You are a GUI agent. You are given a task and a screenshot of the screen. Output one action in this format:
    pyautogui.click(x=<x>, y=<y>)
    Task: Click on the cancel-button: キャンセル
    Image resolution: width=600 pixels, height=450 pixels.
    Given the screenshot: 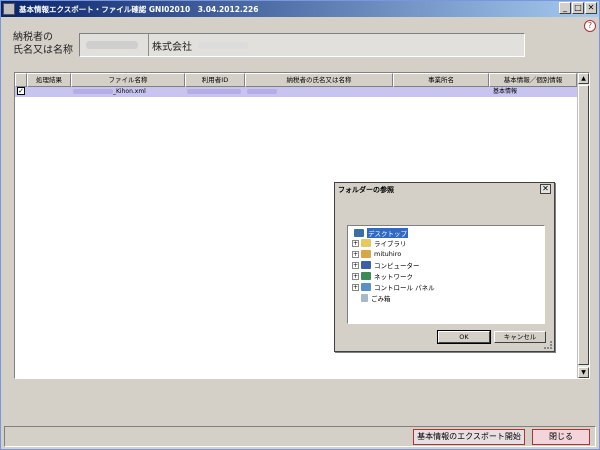 What is the action you would take?
    pyautogui.click(x=520, y=337)
    